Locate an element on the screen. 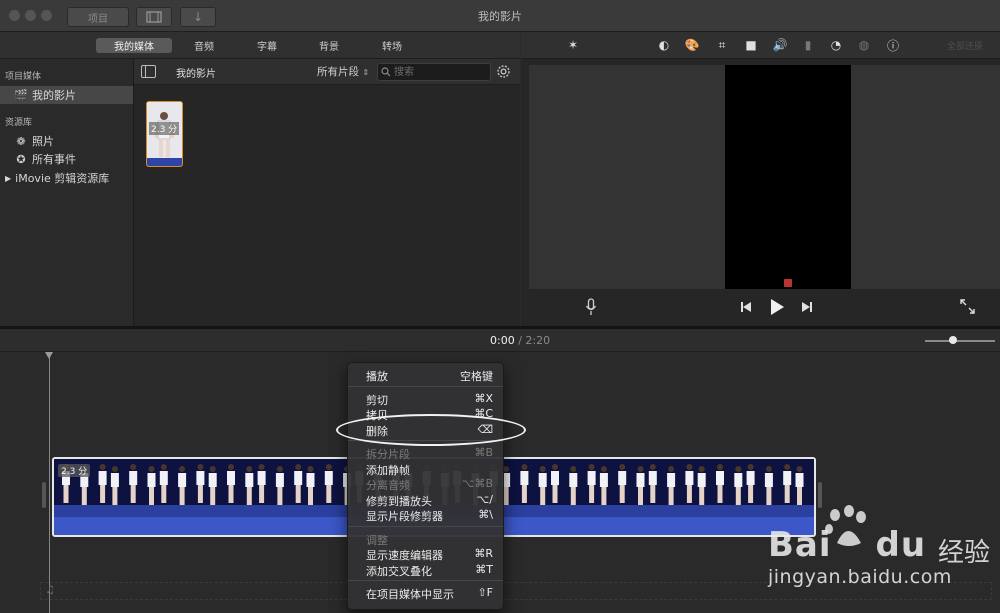 The image size is (1000, 613). magic-wand-icon: ✶ is located at coordinates (573, 45).